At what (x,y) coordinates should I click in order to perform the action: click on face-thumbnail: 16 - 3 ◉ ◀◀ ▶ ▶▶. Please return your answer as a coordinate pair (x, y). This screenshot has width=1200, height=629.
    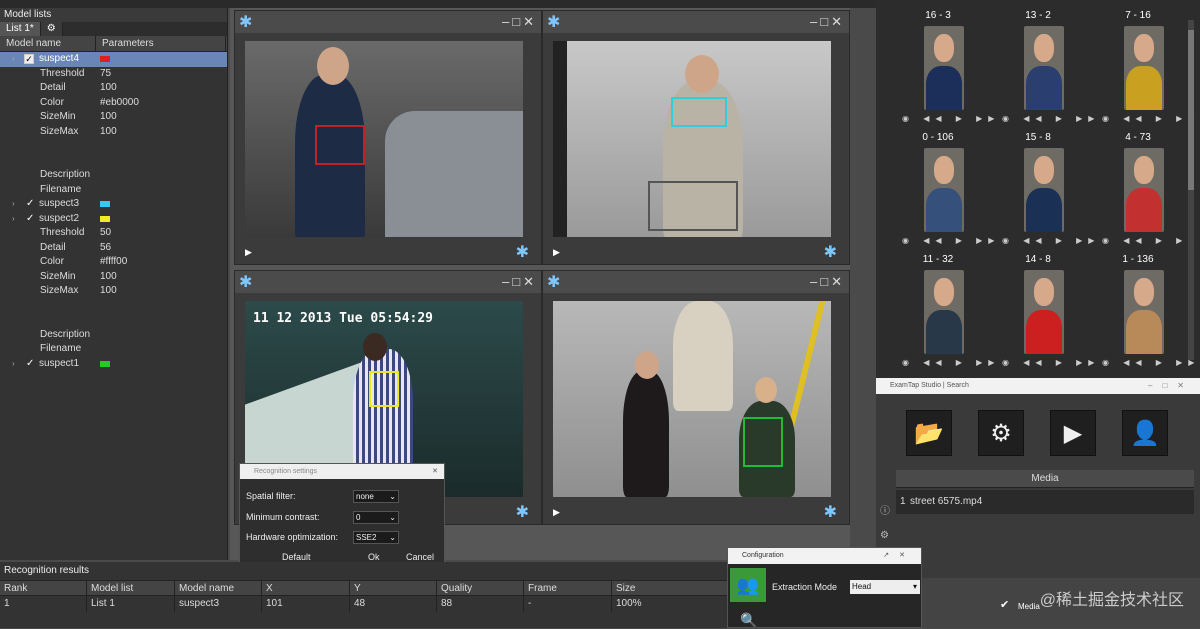
    Looking at the image, I should click on (941, 63).